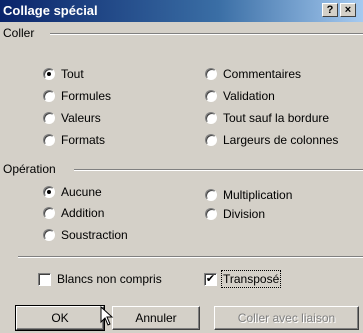  Describe the element at coordinates (44, 279) in the screenshot. I see `checkbox-icon` at that location.